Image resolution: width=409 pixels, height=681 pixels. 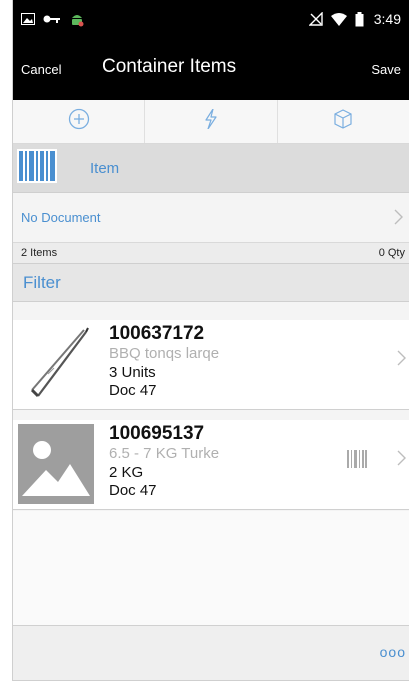 I want to click on container-button, so click(x=343, y=121).